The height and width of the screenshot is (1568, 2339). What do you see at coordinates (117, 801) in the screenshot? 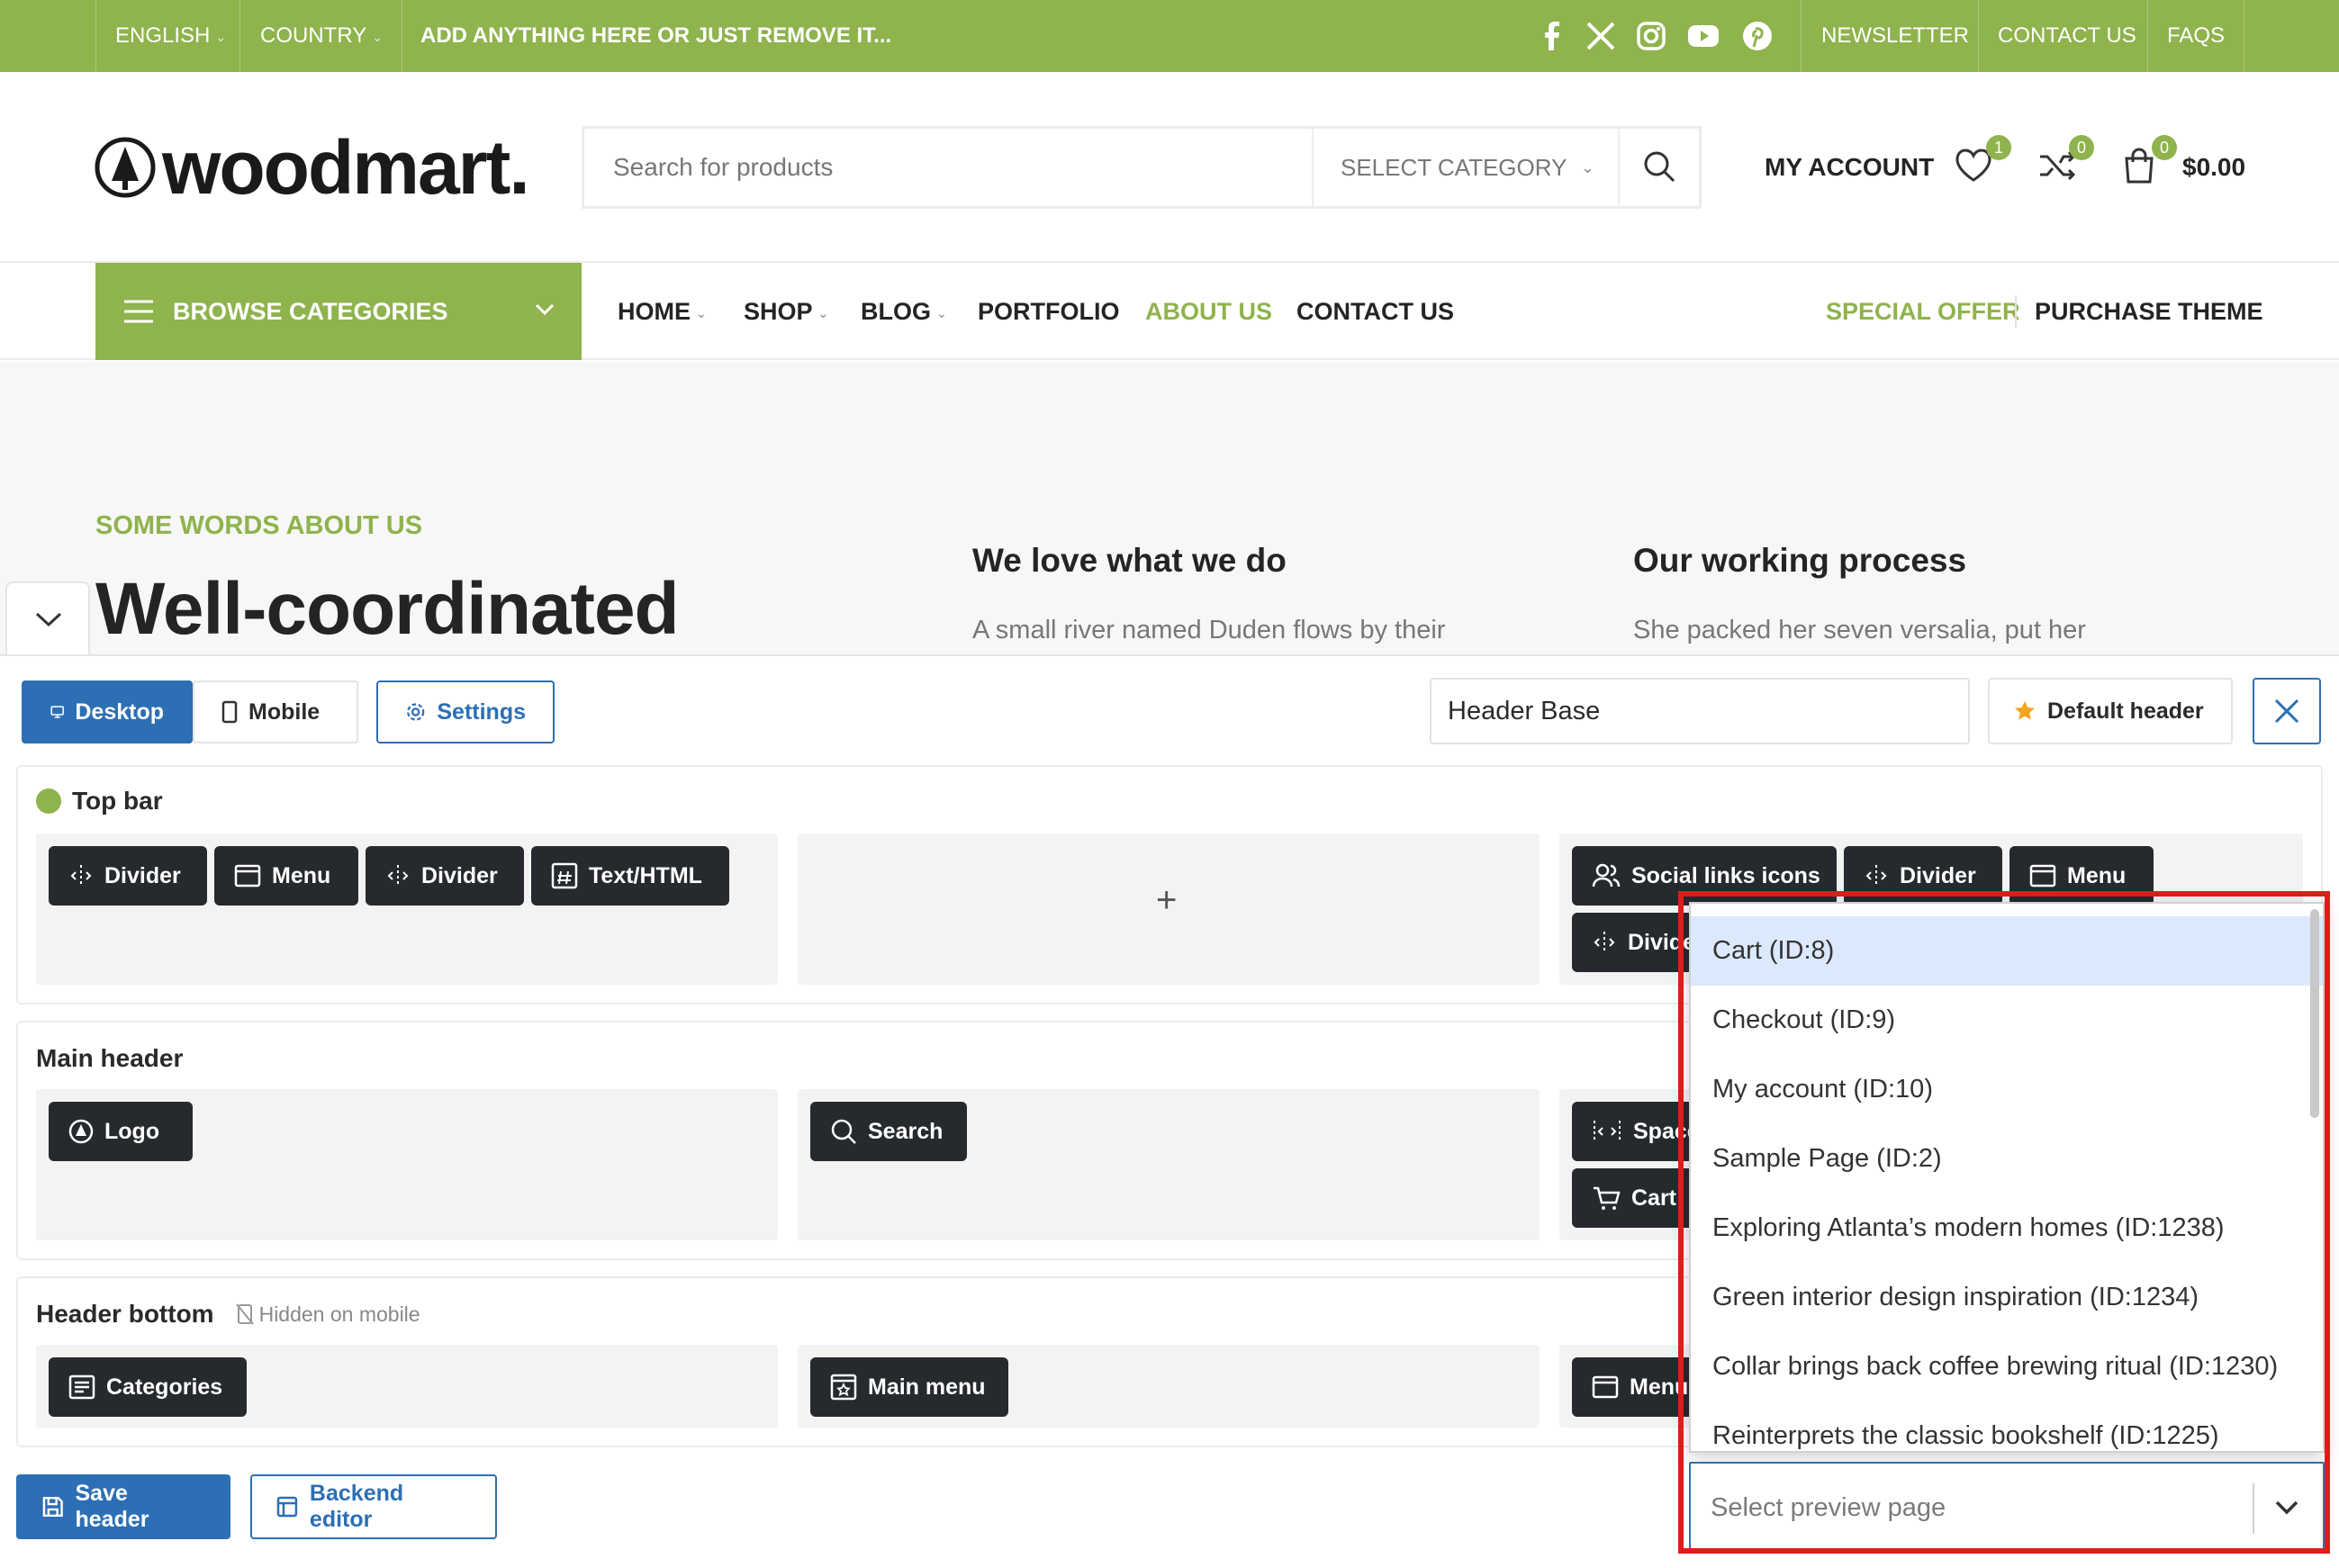
I see `row-title-text: Top bar` at bounding box center [117, 801].